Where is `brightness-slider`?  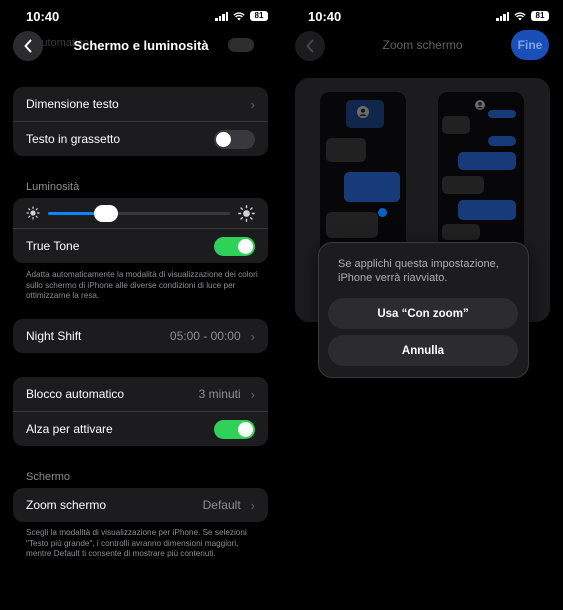
brightness-slider is located at coordinates (139, 213).